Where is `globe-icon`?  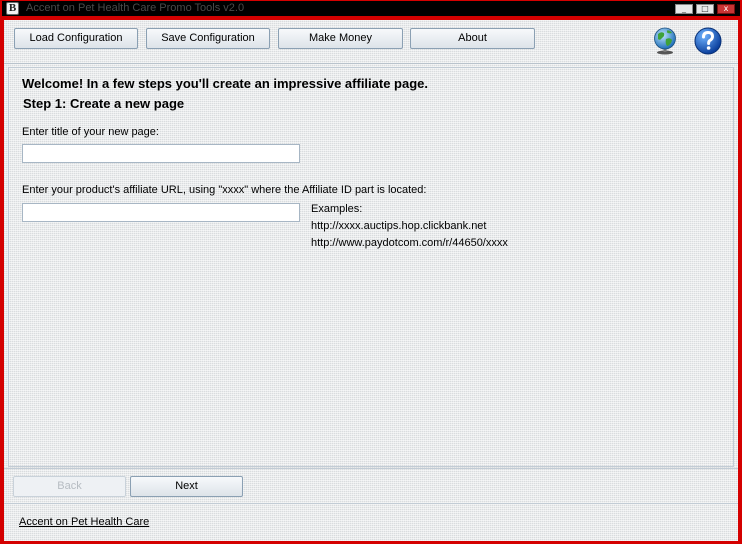
globe-icon is located at coordinates (665, 41).